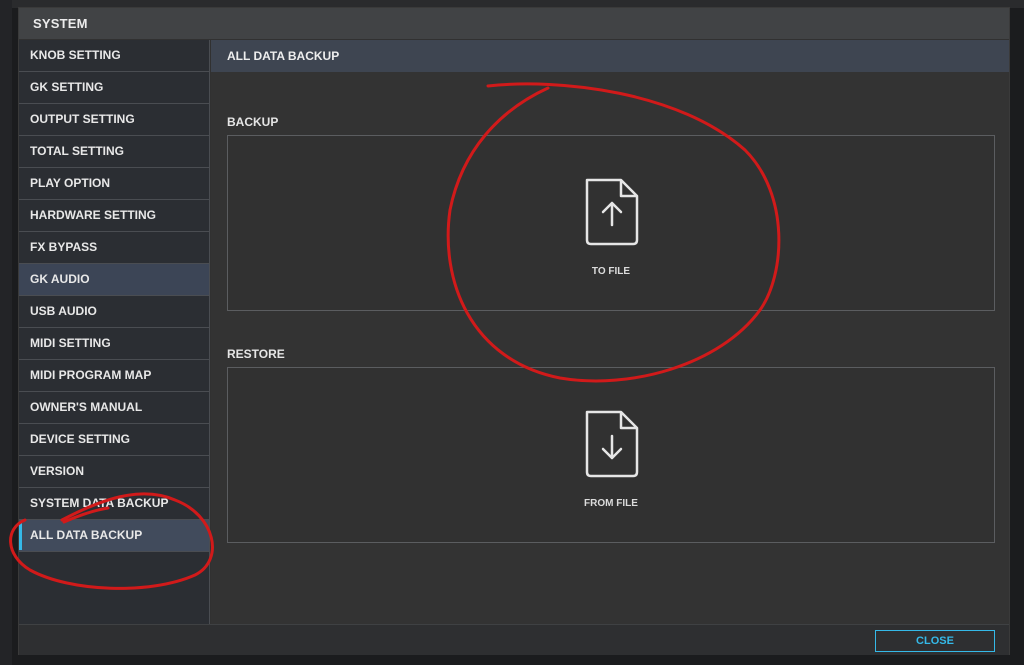 This screenshot has width=1024, height=665. Describe the element at coordinates (114, 152) in the screenshot. I see `sidebar-item-total-setting: TOTAL SETTING` at that location.